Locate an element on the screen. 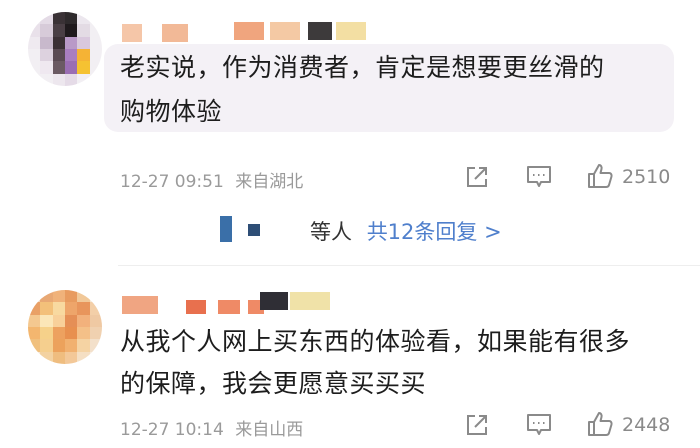  replies-link: 共12条回复 > is located at coordinates (434, 232).